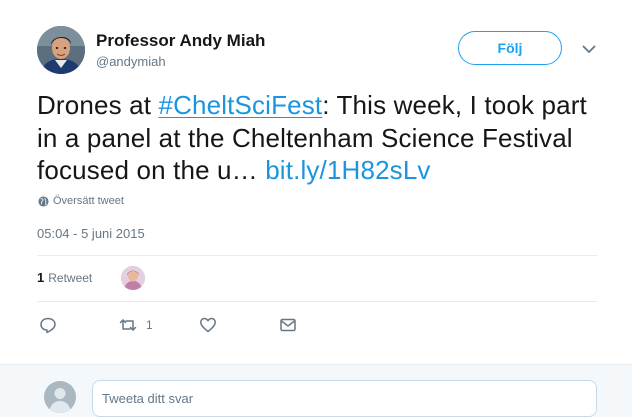  I want to click on tweet-timestamp: 05:04 - 5 juni 2015, so click(91, 233).